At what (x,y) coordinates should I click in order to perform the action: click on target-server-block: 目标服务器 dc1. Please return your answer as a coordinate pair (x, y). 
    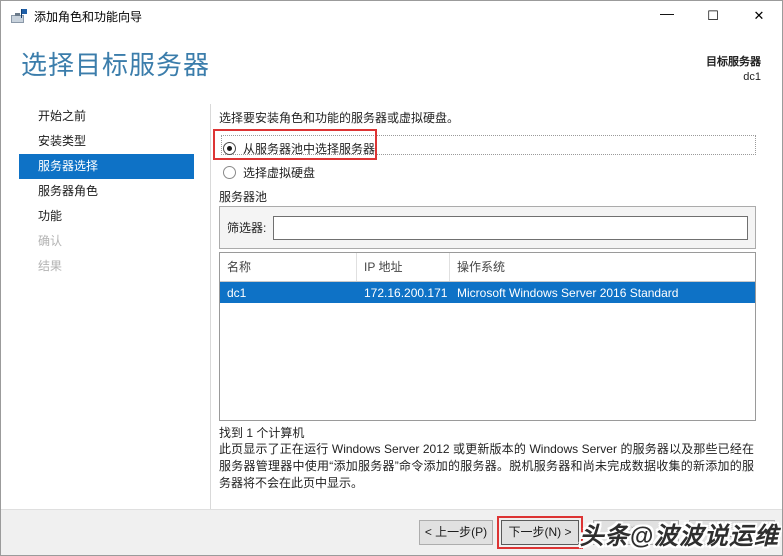
    Looking at the image, I should click on (733, 68).